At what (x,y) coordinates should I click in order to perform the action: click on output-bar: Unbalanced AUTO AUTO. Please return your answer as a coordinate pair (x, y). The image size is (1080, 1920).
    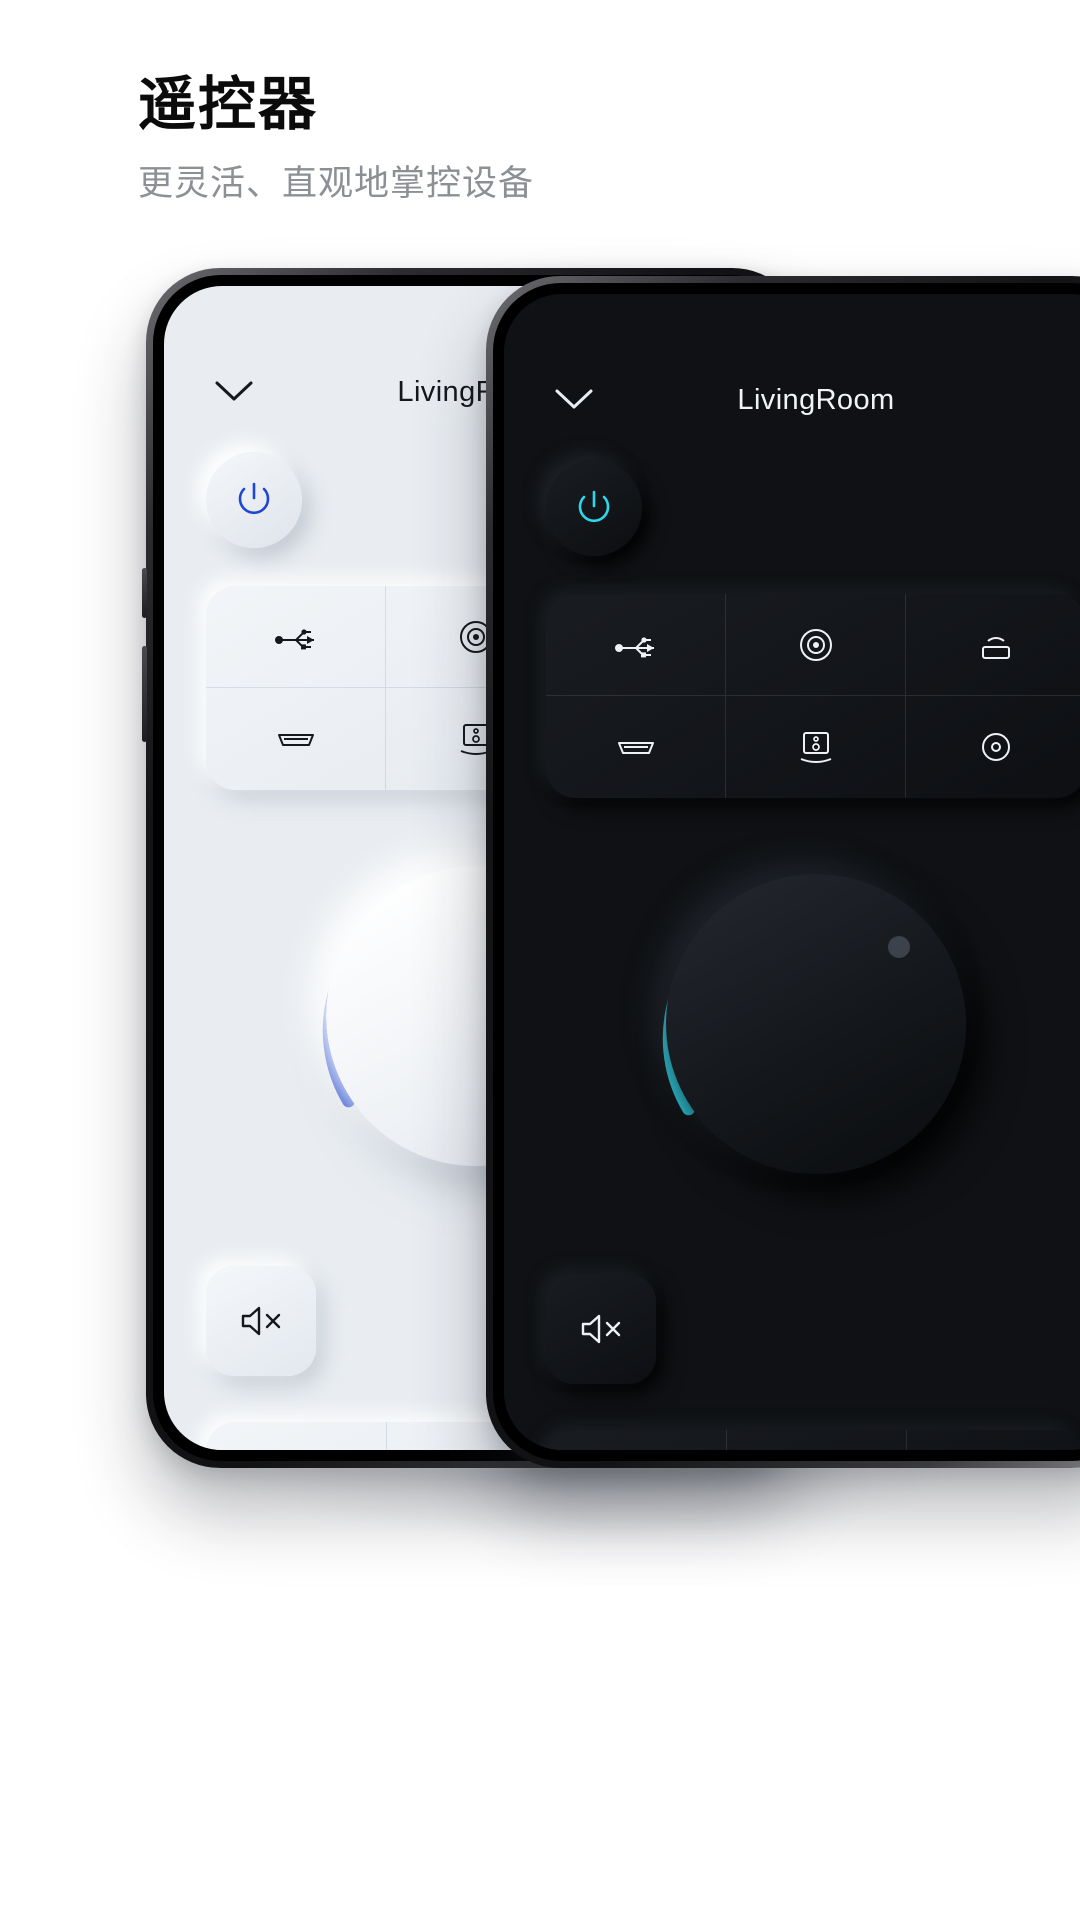
    Looking at the image, I should click on (813, 1440).